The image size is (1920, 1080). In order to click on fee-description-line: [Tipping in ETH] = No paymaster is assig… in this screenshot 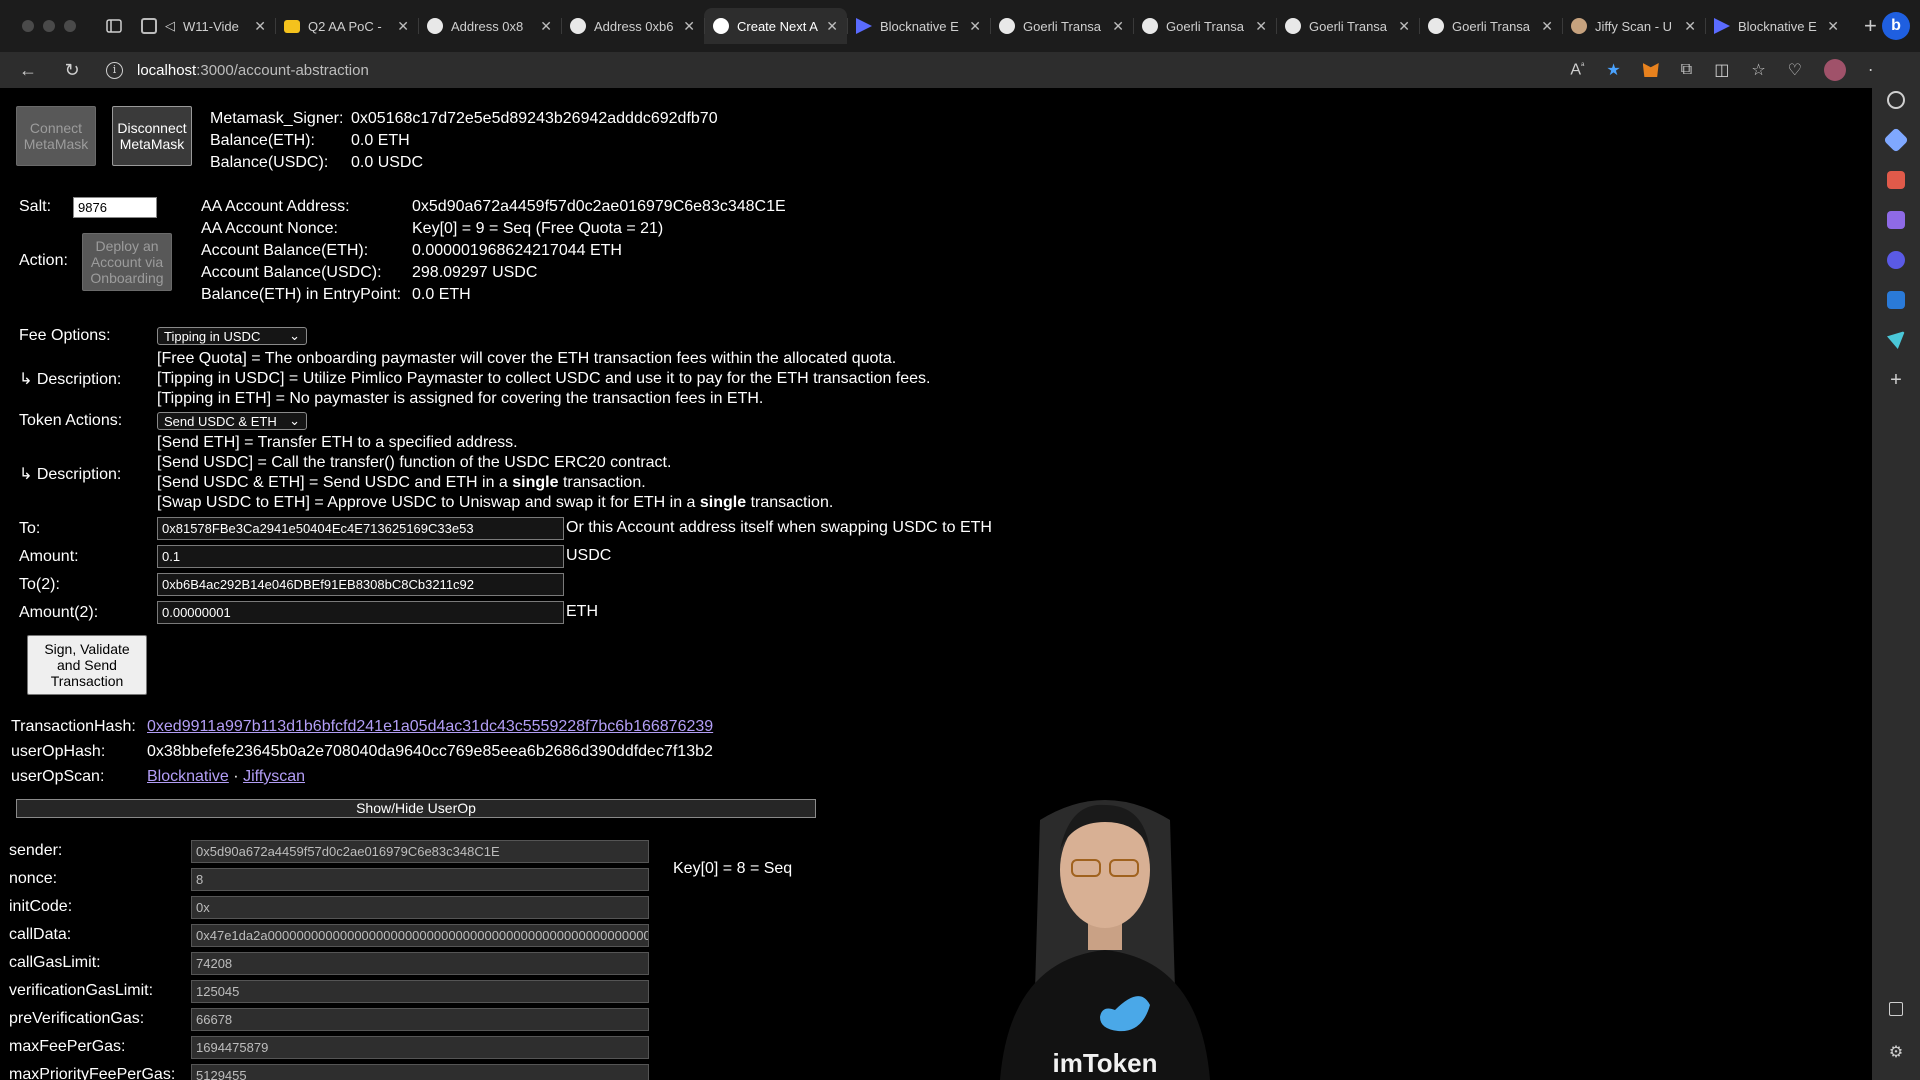, I will do `click(460, 398)`.